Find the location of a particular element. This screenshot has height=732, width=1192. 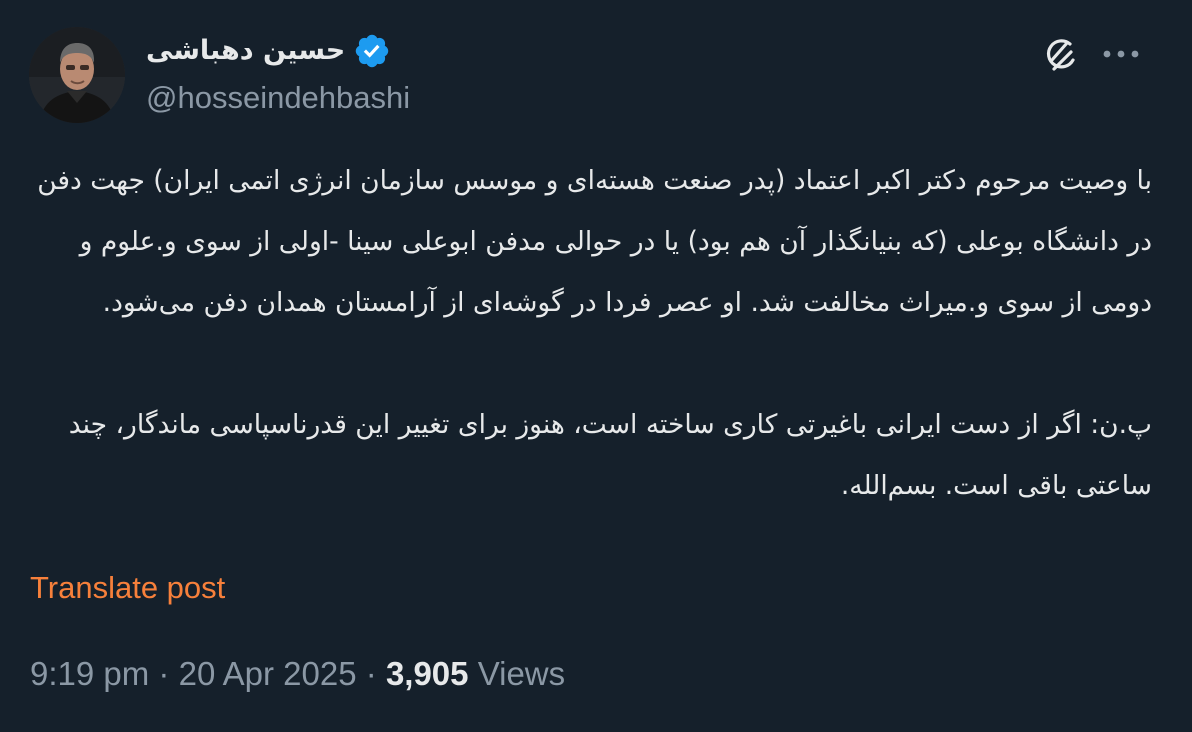

more-icon is located at coordinates (1121, 54).